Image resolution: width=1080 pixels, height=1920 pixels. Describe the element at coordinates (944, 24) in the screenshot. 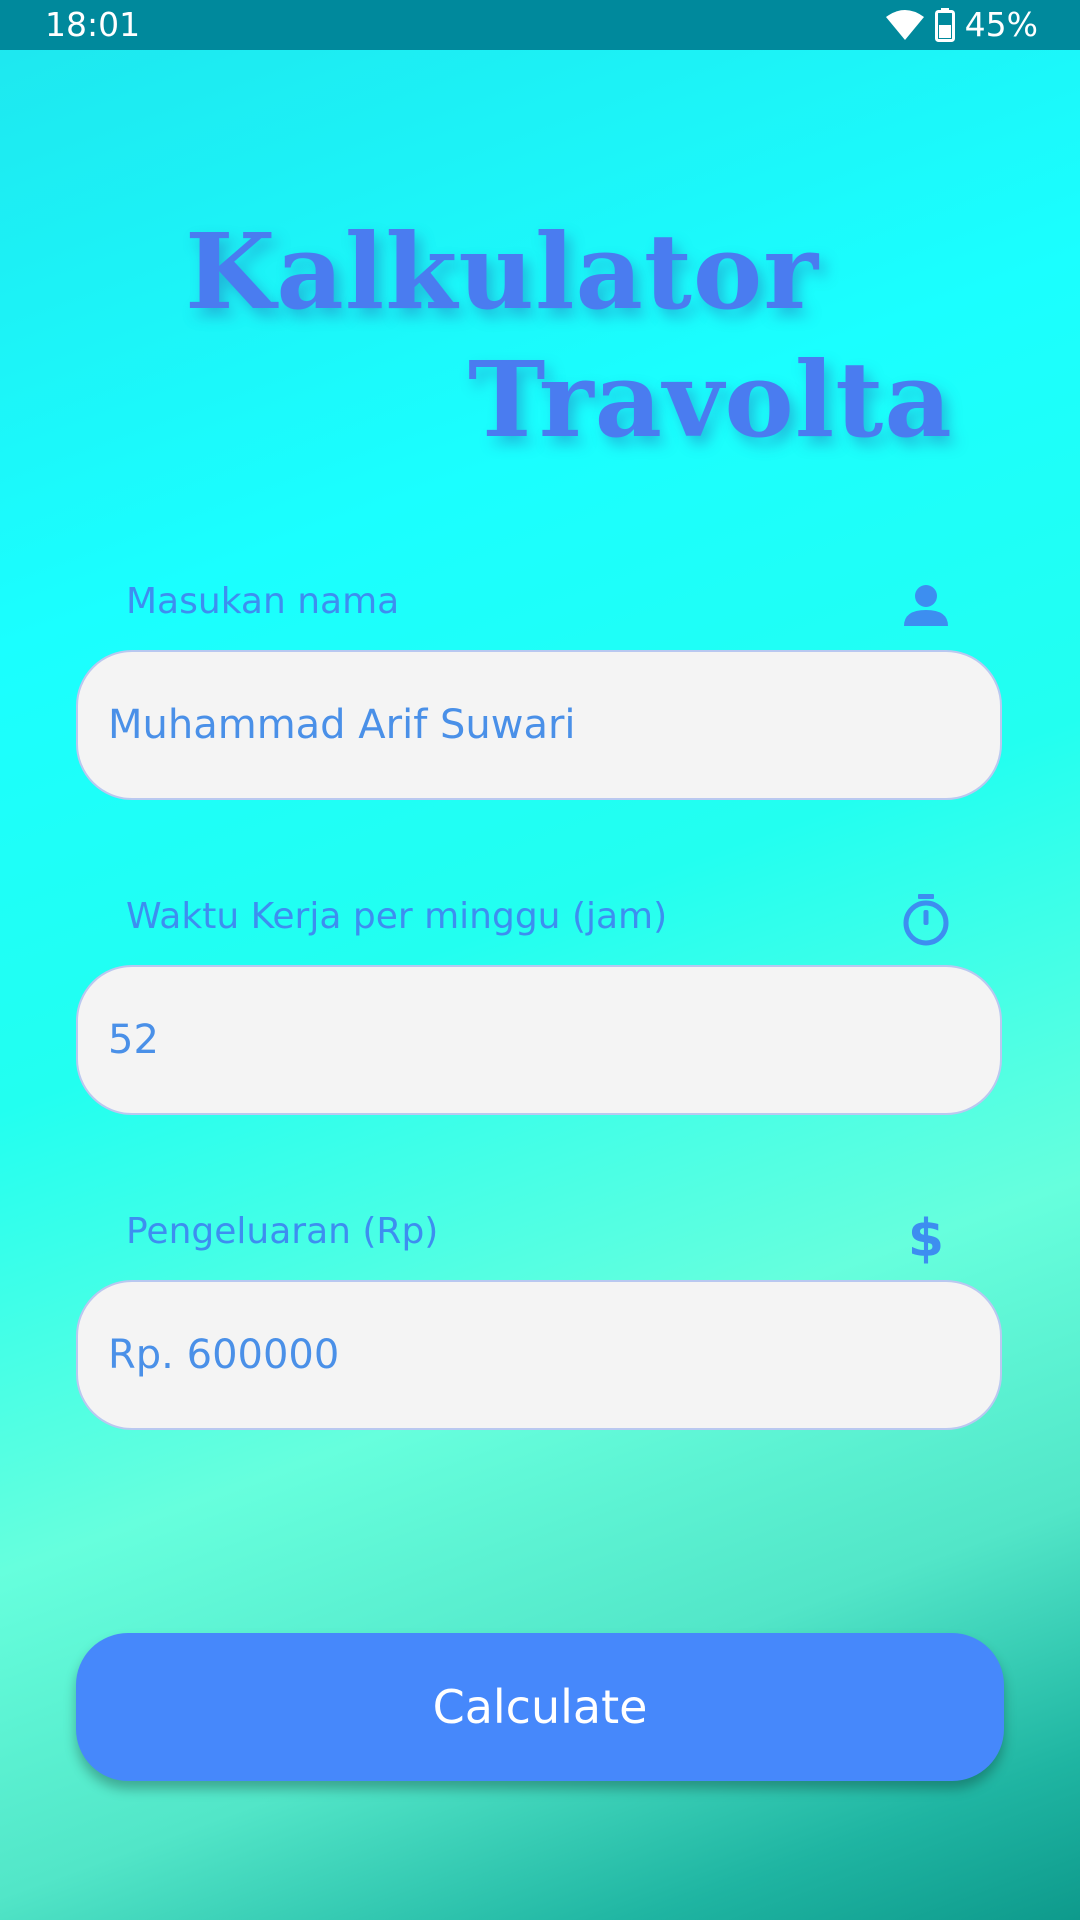

I see `battery-icon` at that location.